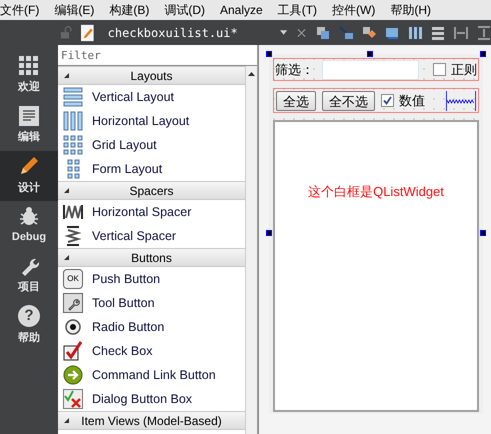 Image resolution: width=491 pixels, height=434 pixels. I want to click on mode-label: 欢迎, so click(29, 88).